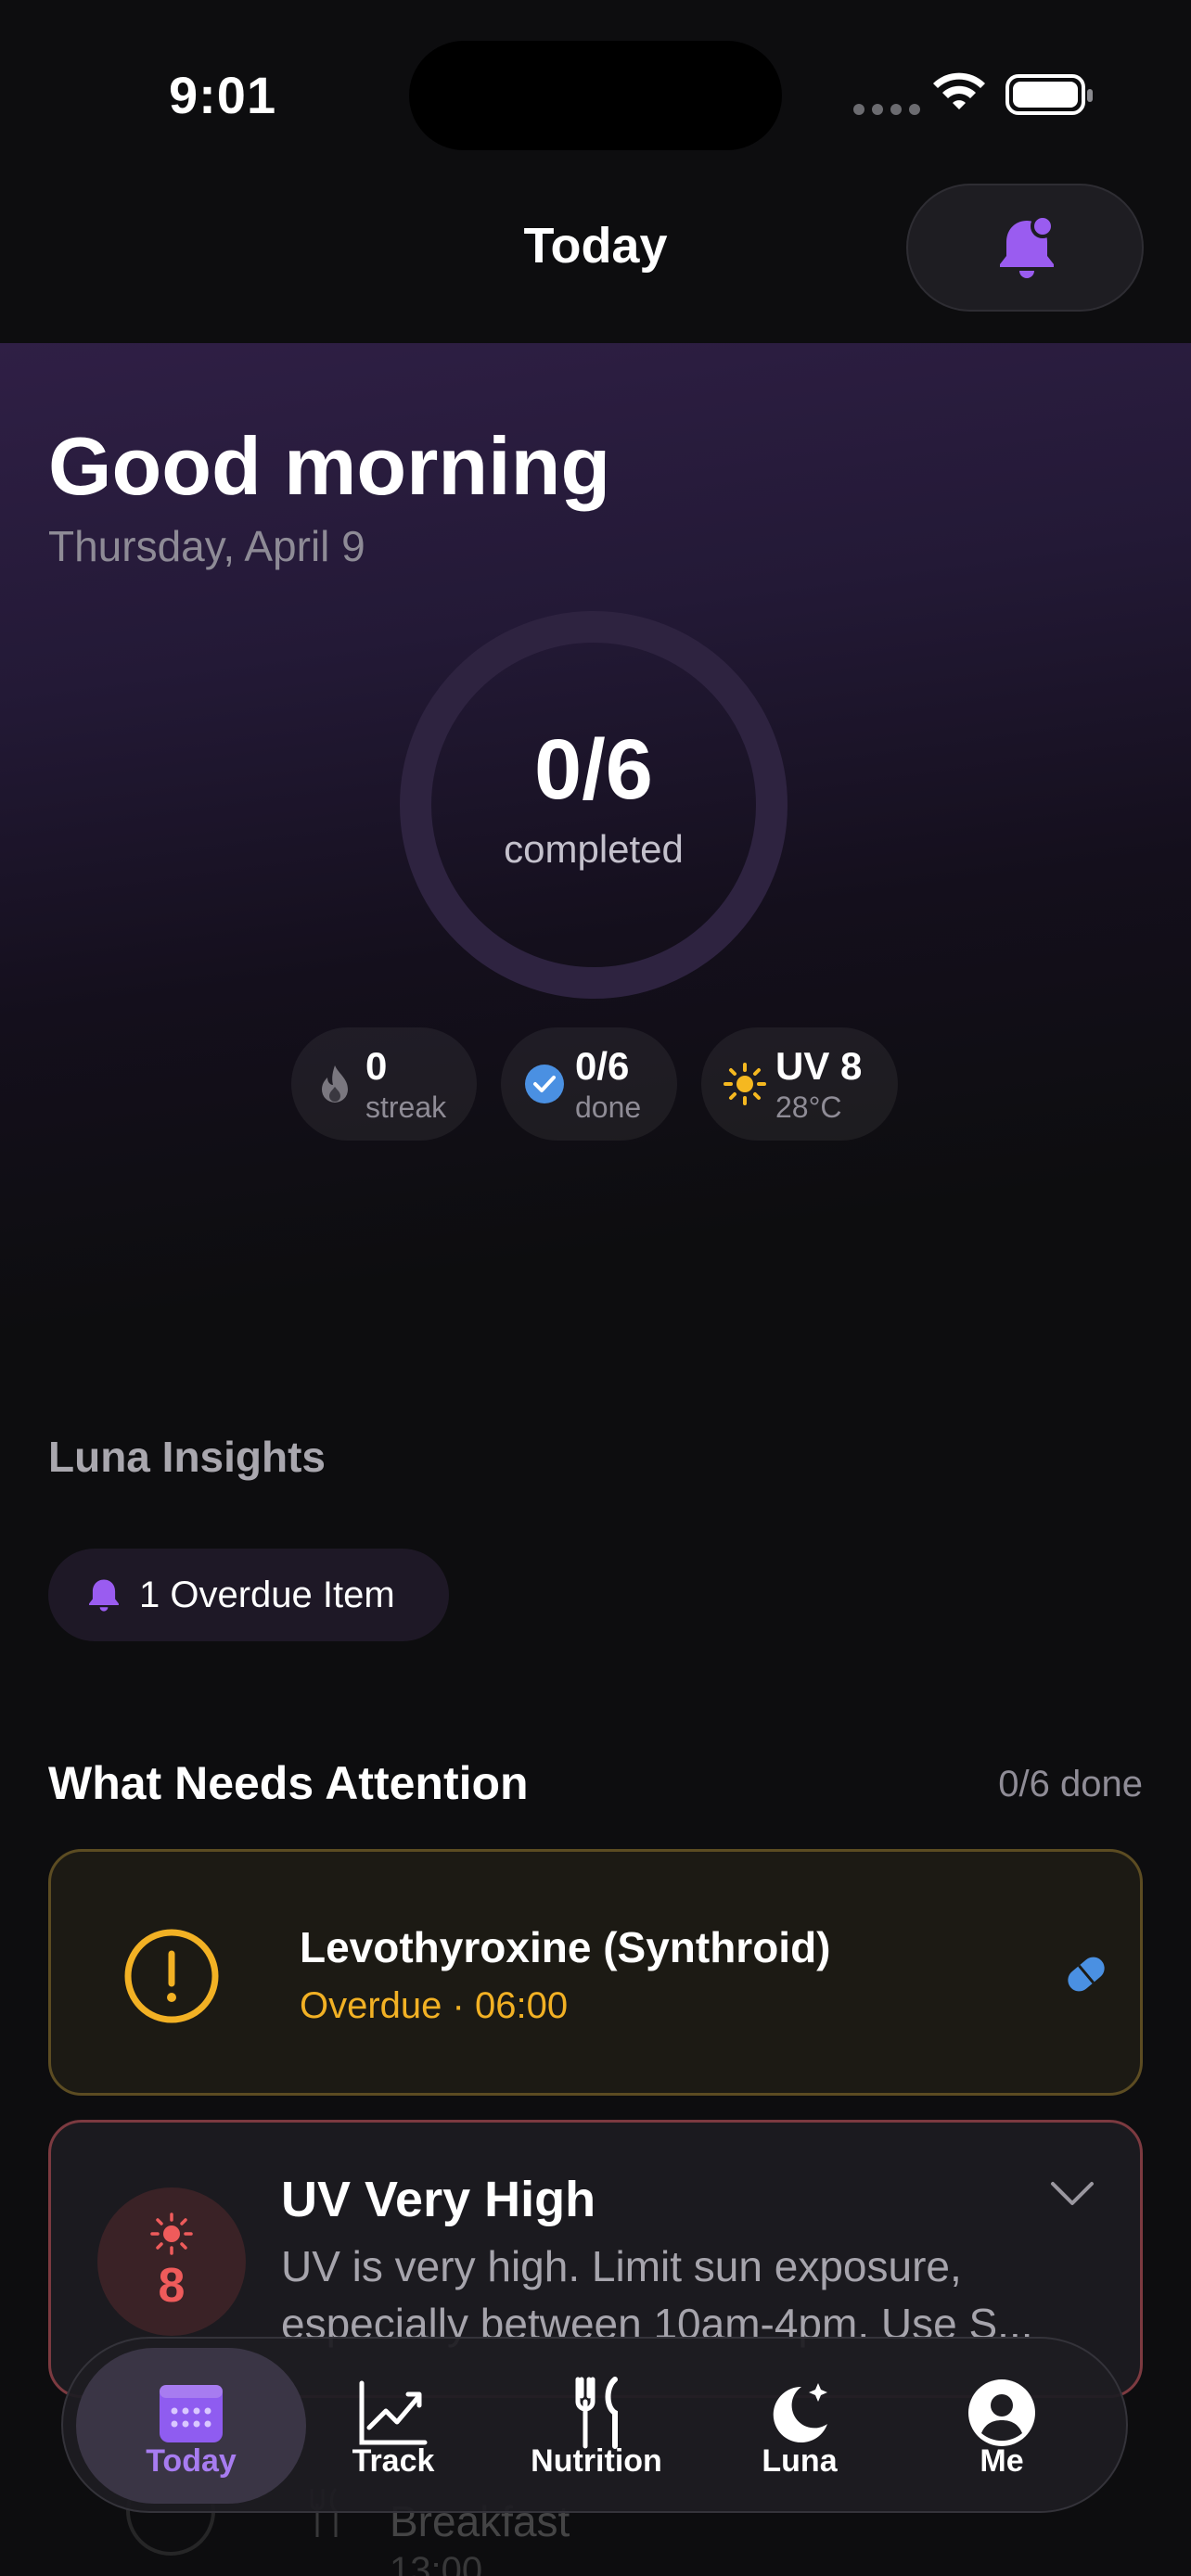 The height and width of the screenshot is (2576, 1191). Describe the element at coordinates (223, 95) in the screenshot. I see `status-time: 9:01` at that location.